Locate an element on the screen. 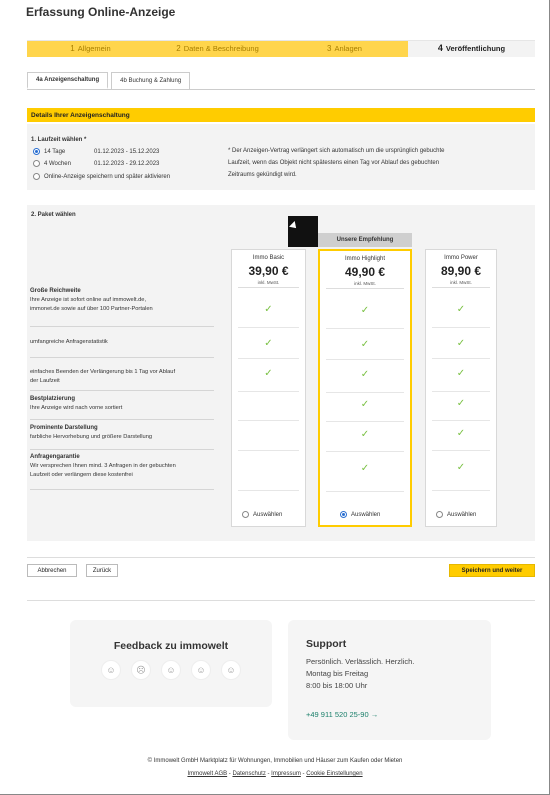  step-daten: 2 Daten & Beschreibung is located at coordinates (217, 49).